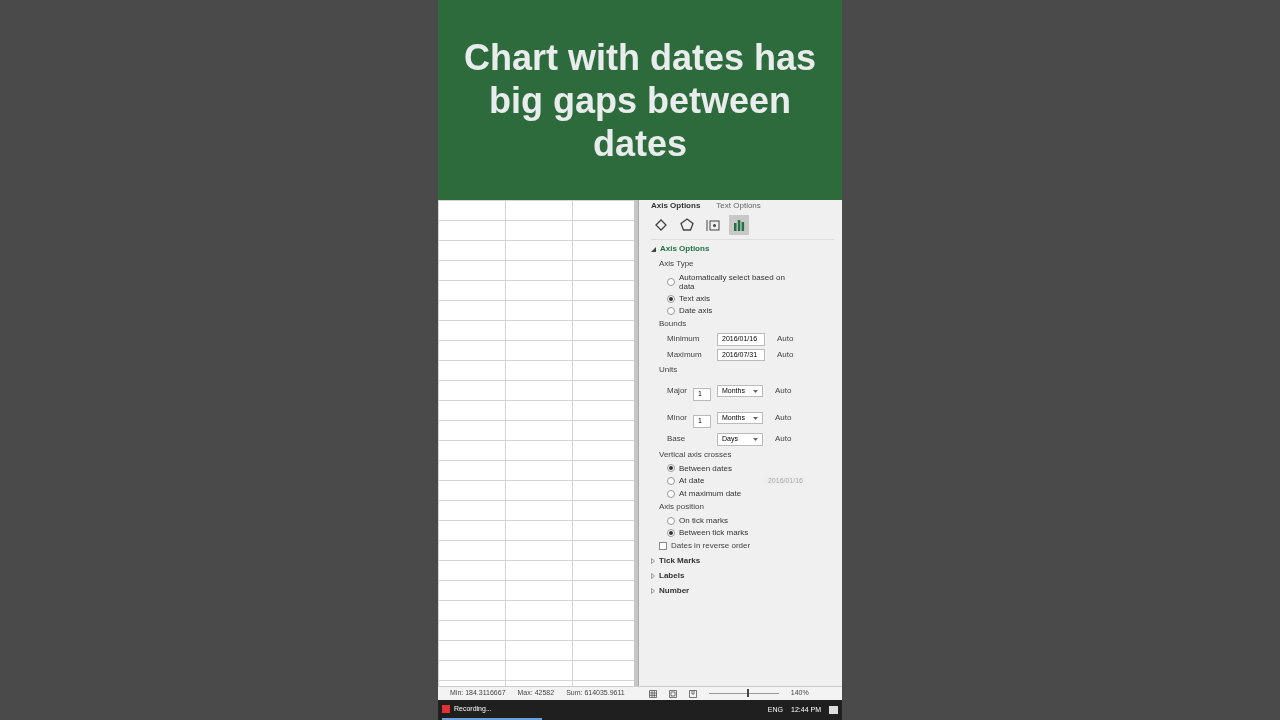 This screenshot has width=1280, height=720. What do you see at coordinates (673, 324) in the screenshot?
I see `group-label: Bounds` at bounding box center [673, 324].